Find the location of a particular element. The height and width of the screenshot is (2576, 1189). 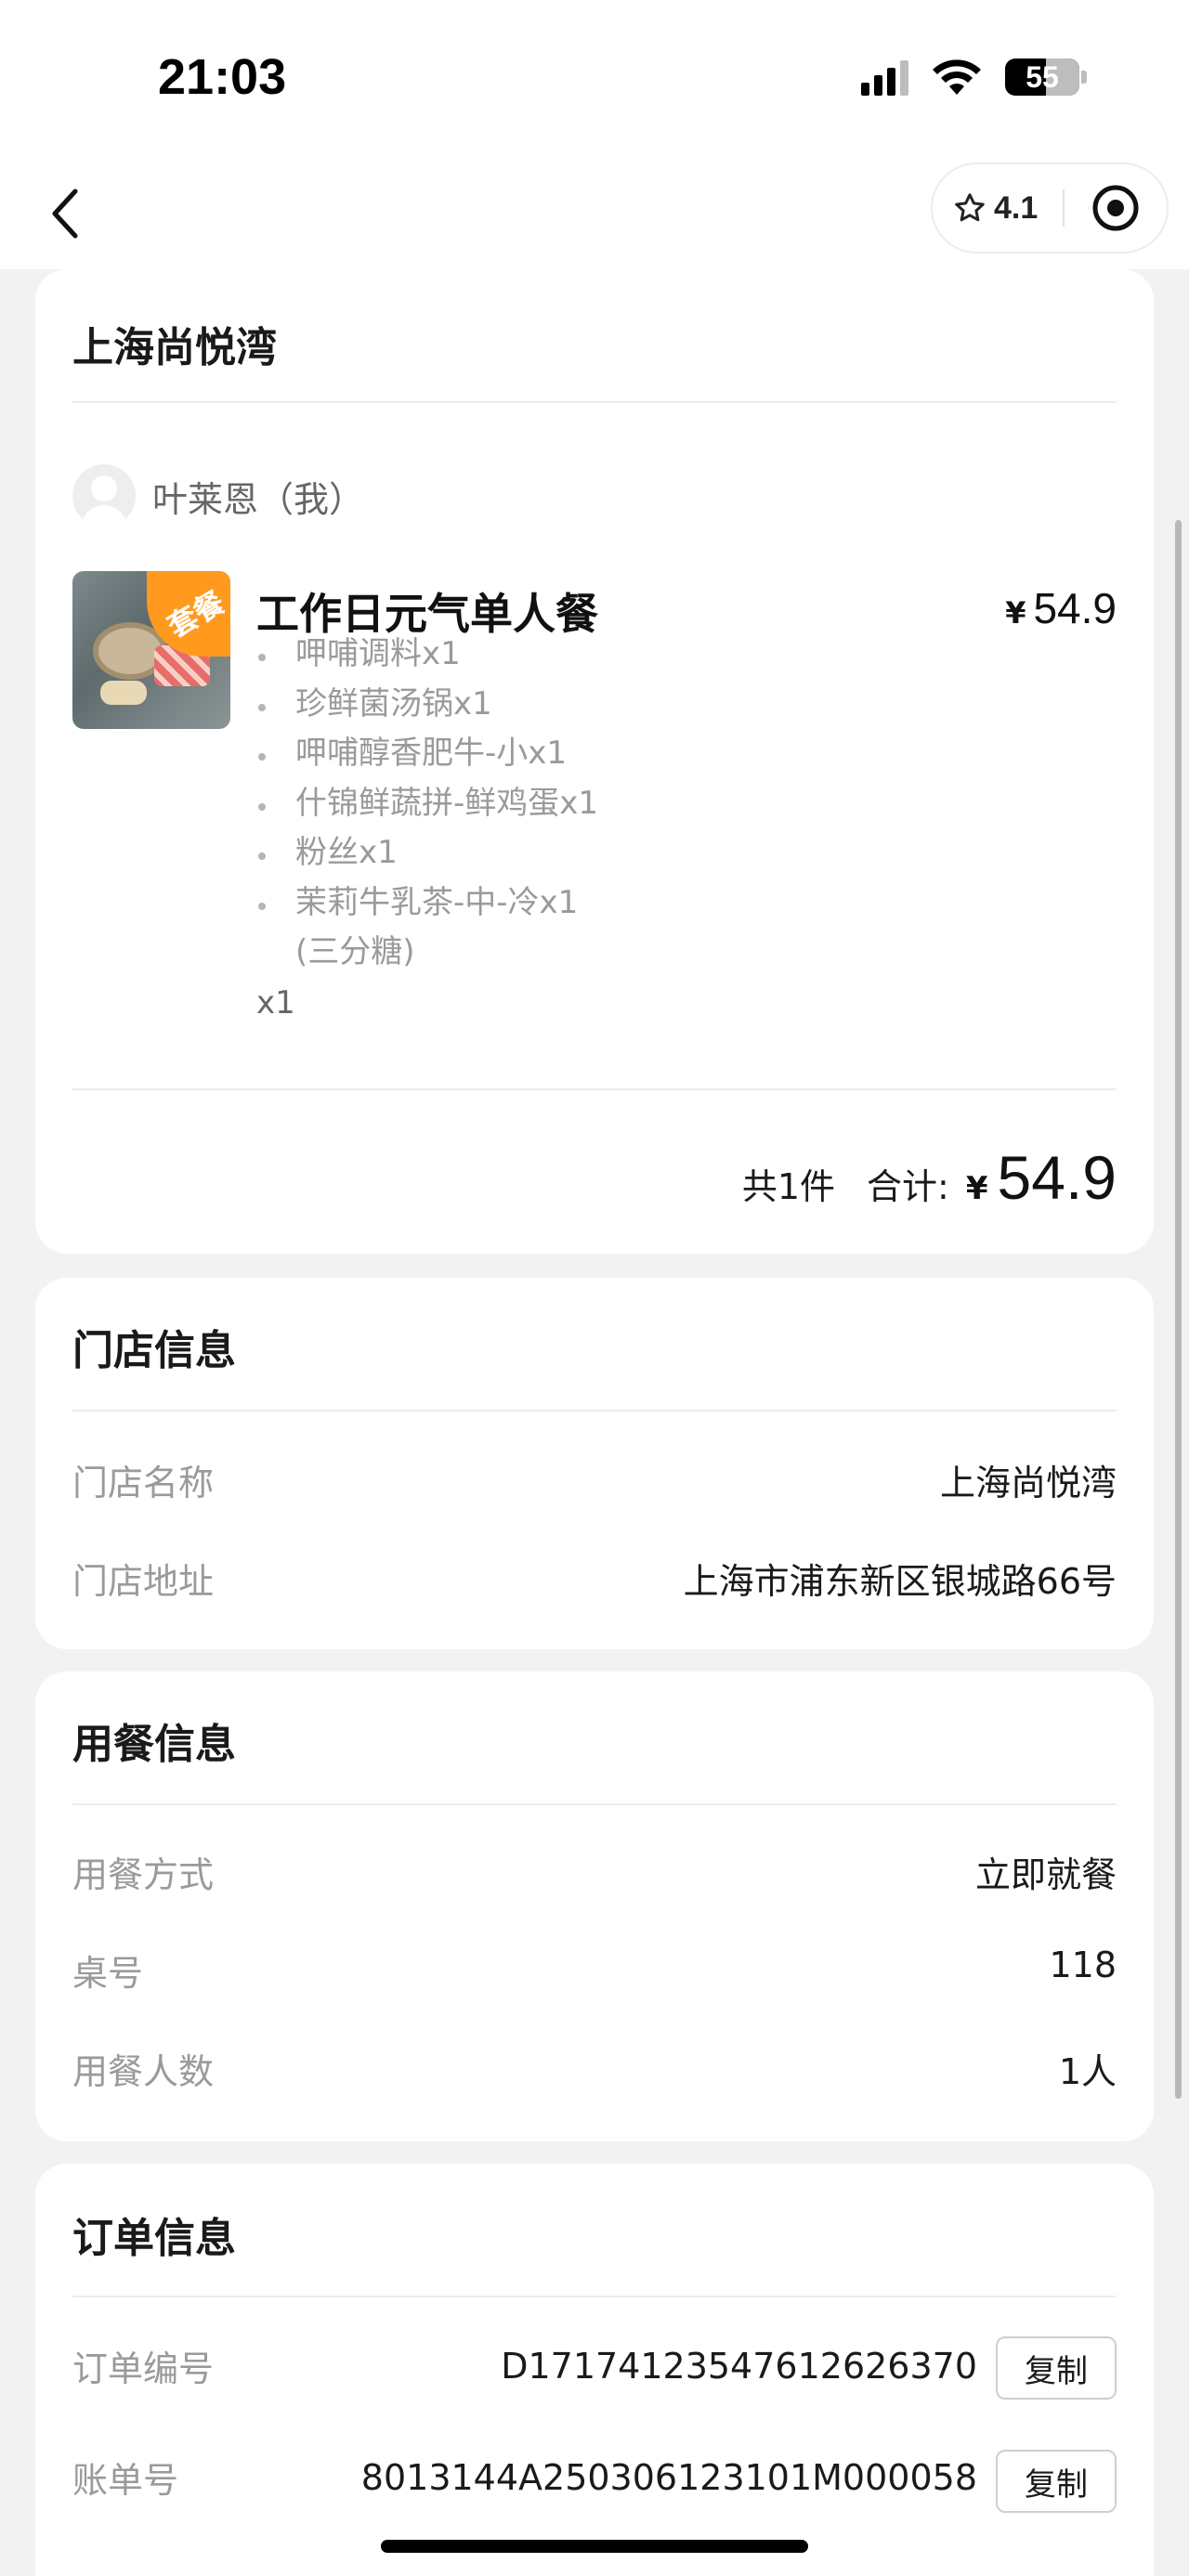

party-size-value: 1人 is located at coordinates (1087, 2071).